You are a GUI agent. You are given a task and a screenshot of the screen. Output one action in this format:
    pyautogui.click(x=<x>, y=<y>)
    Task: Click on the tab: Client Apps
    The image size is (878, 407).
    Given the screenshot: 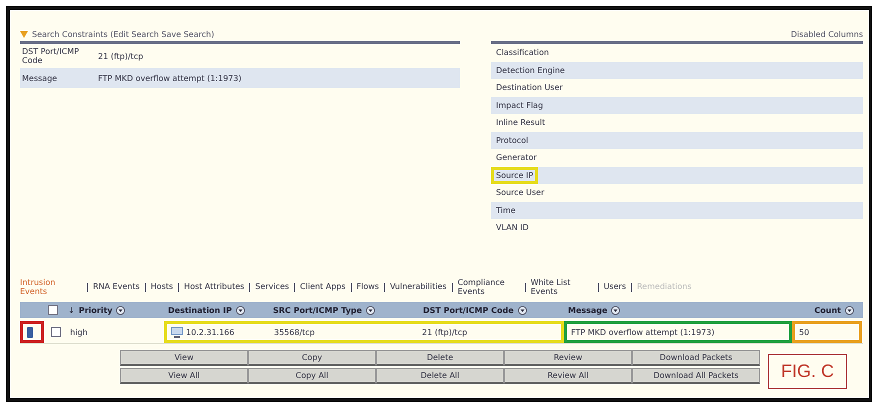 What is the action you would take?
    pyautogui.click(x=323, y=287)
    